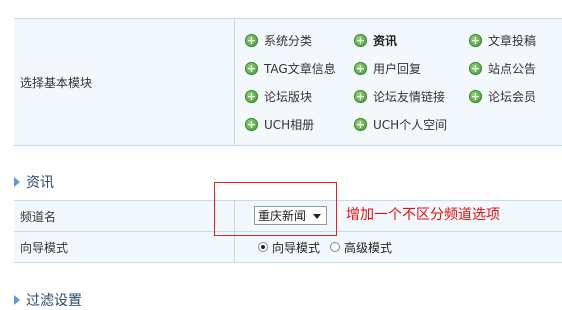 This screenshot has height=310, width=562. I want to click on mode-radio-group: 向导模式 高级模式, so click(330, 247).